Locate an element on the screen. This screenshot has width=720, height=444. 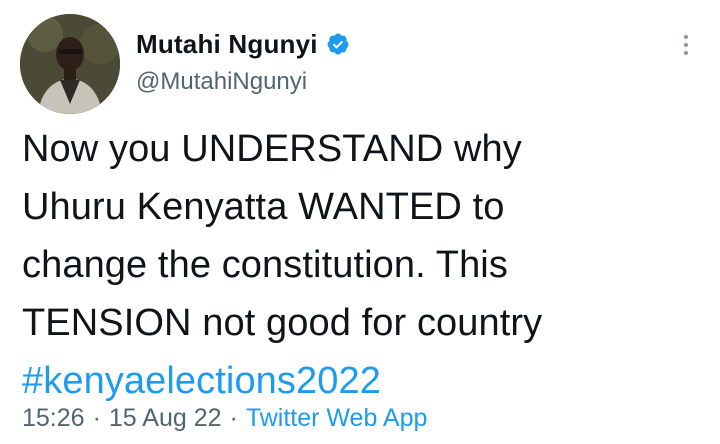
tweet-line: TENSION not good for country is located at coordinates (282, 323).